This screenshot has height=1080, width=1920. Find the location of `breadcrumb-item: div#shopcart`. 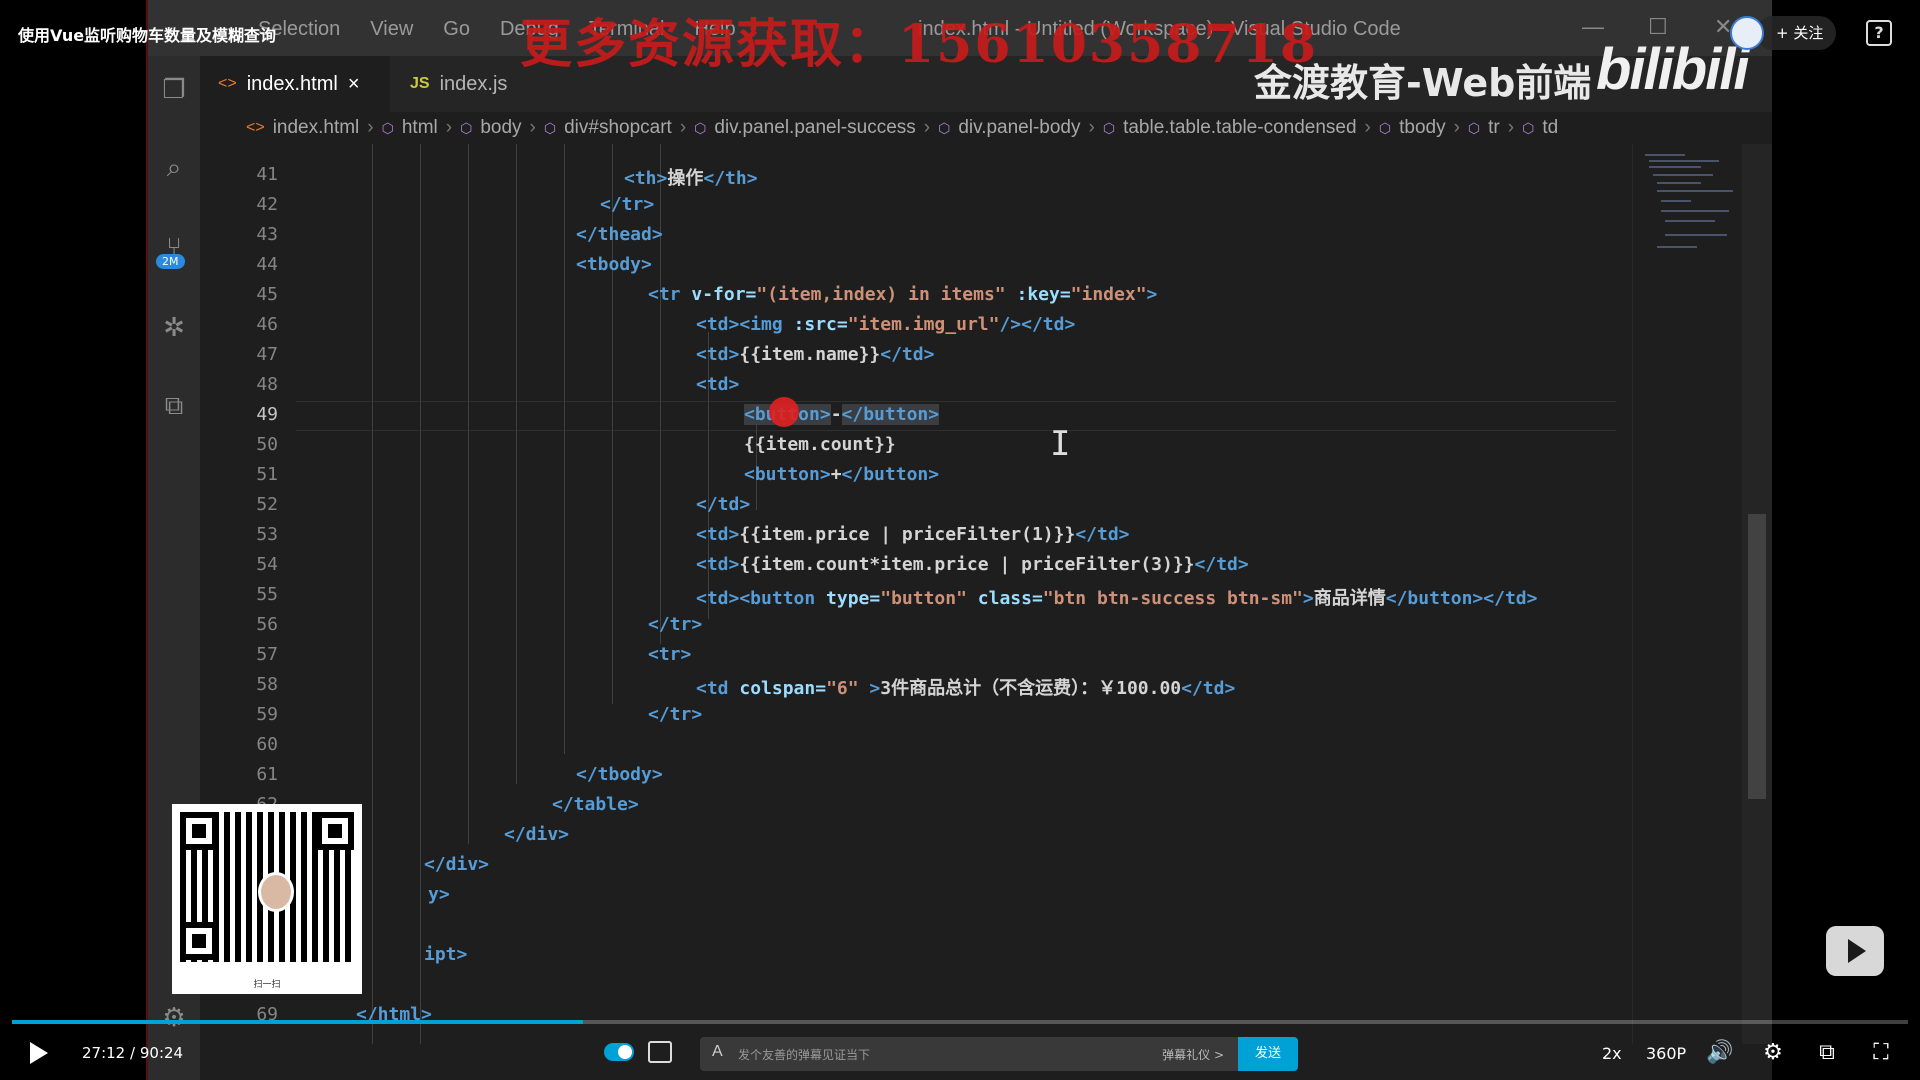

breadcrumb-item: div#shopcart is located at coordinates (618, 128).